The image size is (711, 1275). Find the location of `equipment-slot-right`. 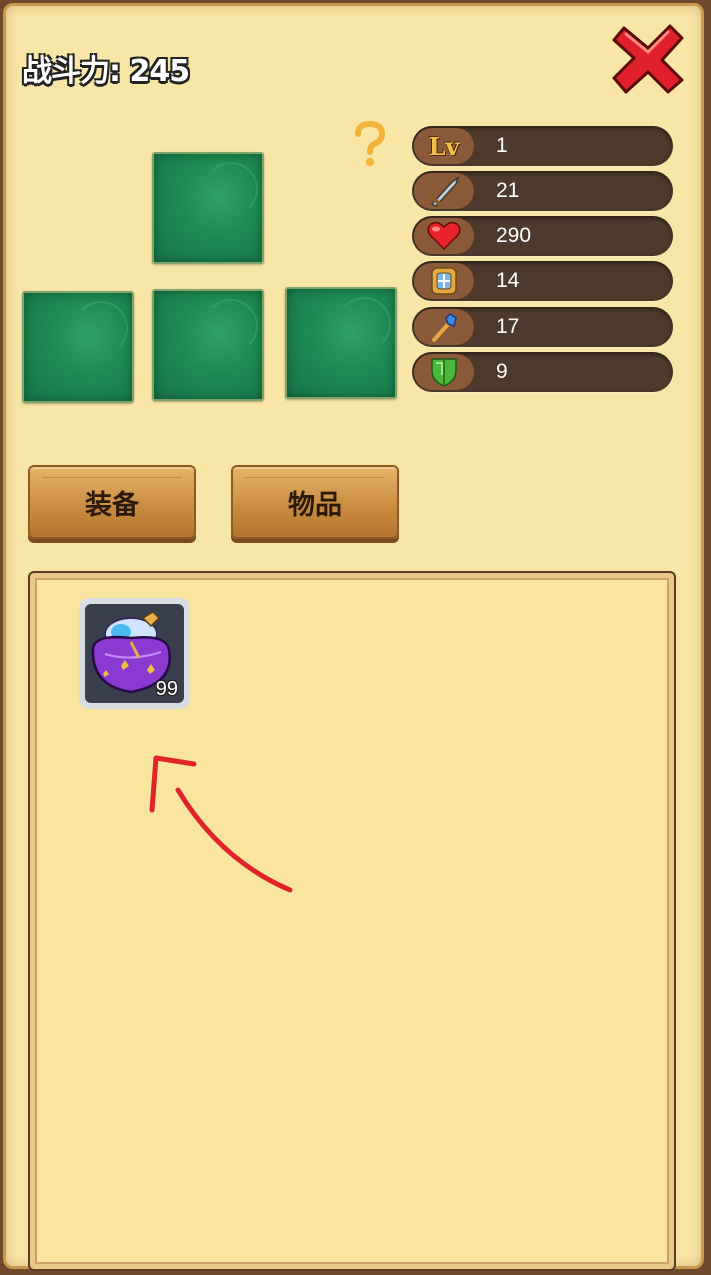

equipment-slot-right is located at coordinates (341, 343).